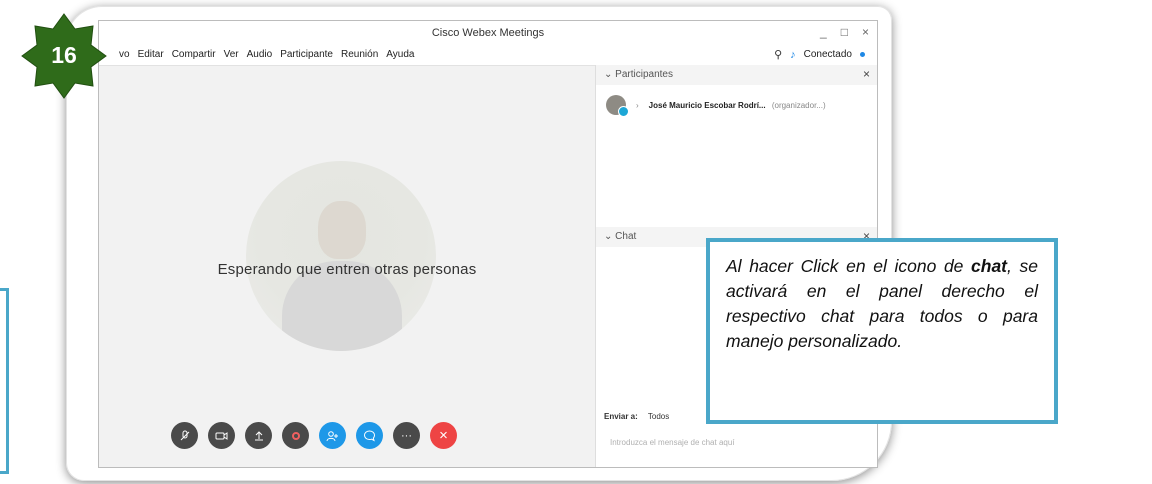  Describe the element at coordinates (314, 435) in the screenshot. I see `meeting-controls: ··· ×` at that location.